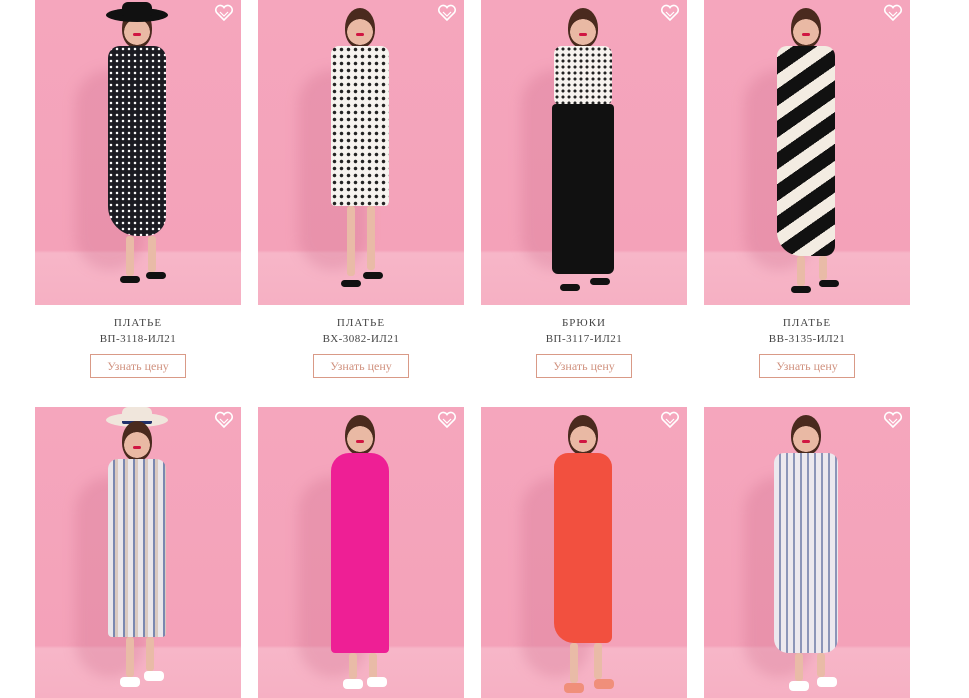 Image resolution: width=969 pixels, height=698 pixels. Describe the element at coordinates (584, 339) in the screenshot. I see `product-sku: ВП-3117-ИЛ21` at that location.